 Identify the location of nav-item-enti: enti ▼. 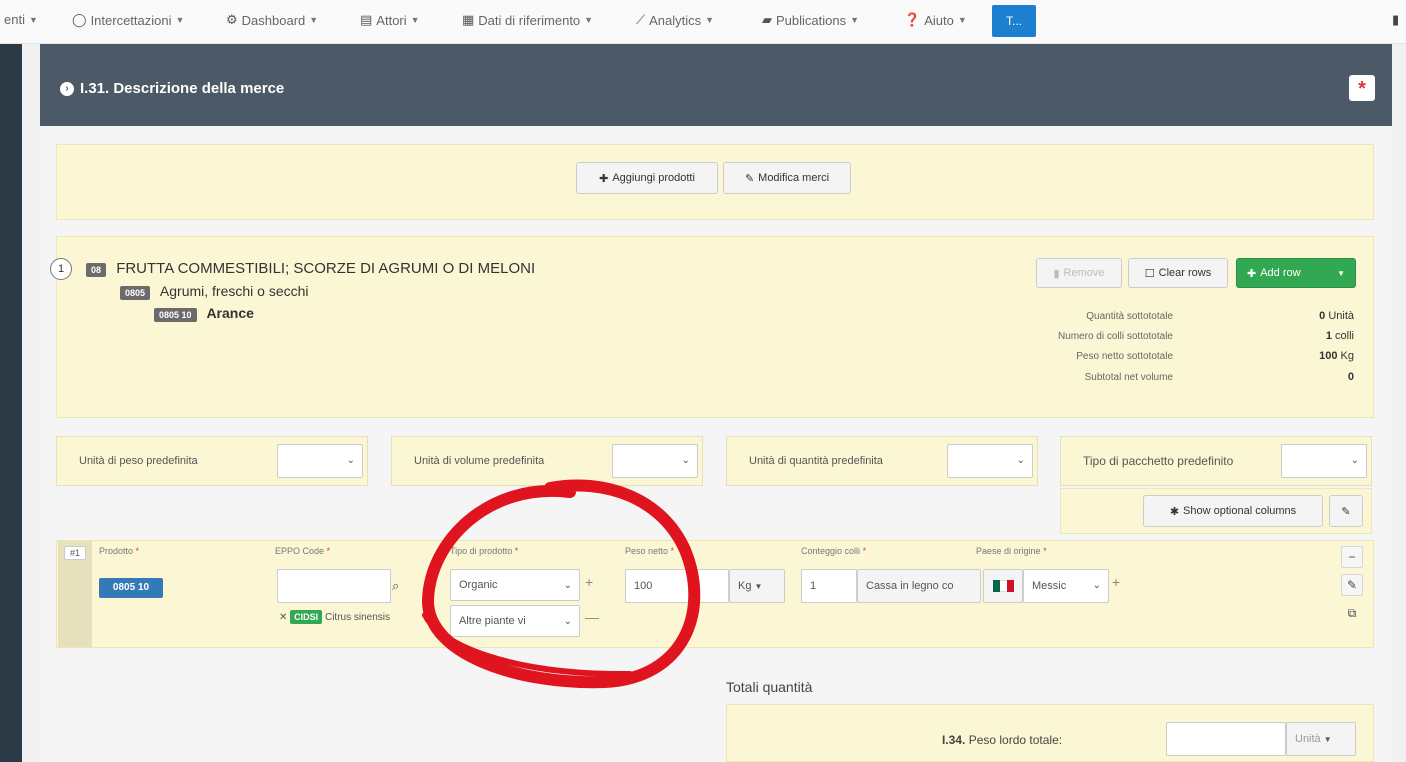
(21, 19).